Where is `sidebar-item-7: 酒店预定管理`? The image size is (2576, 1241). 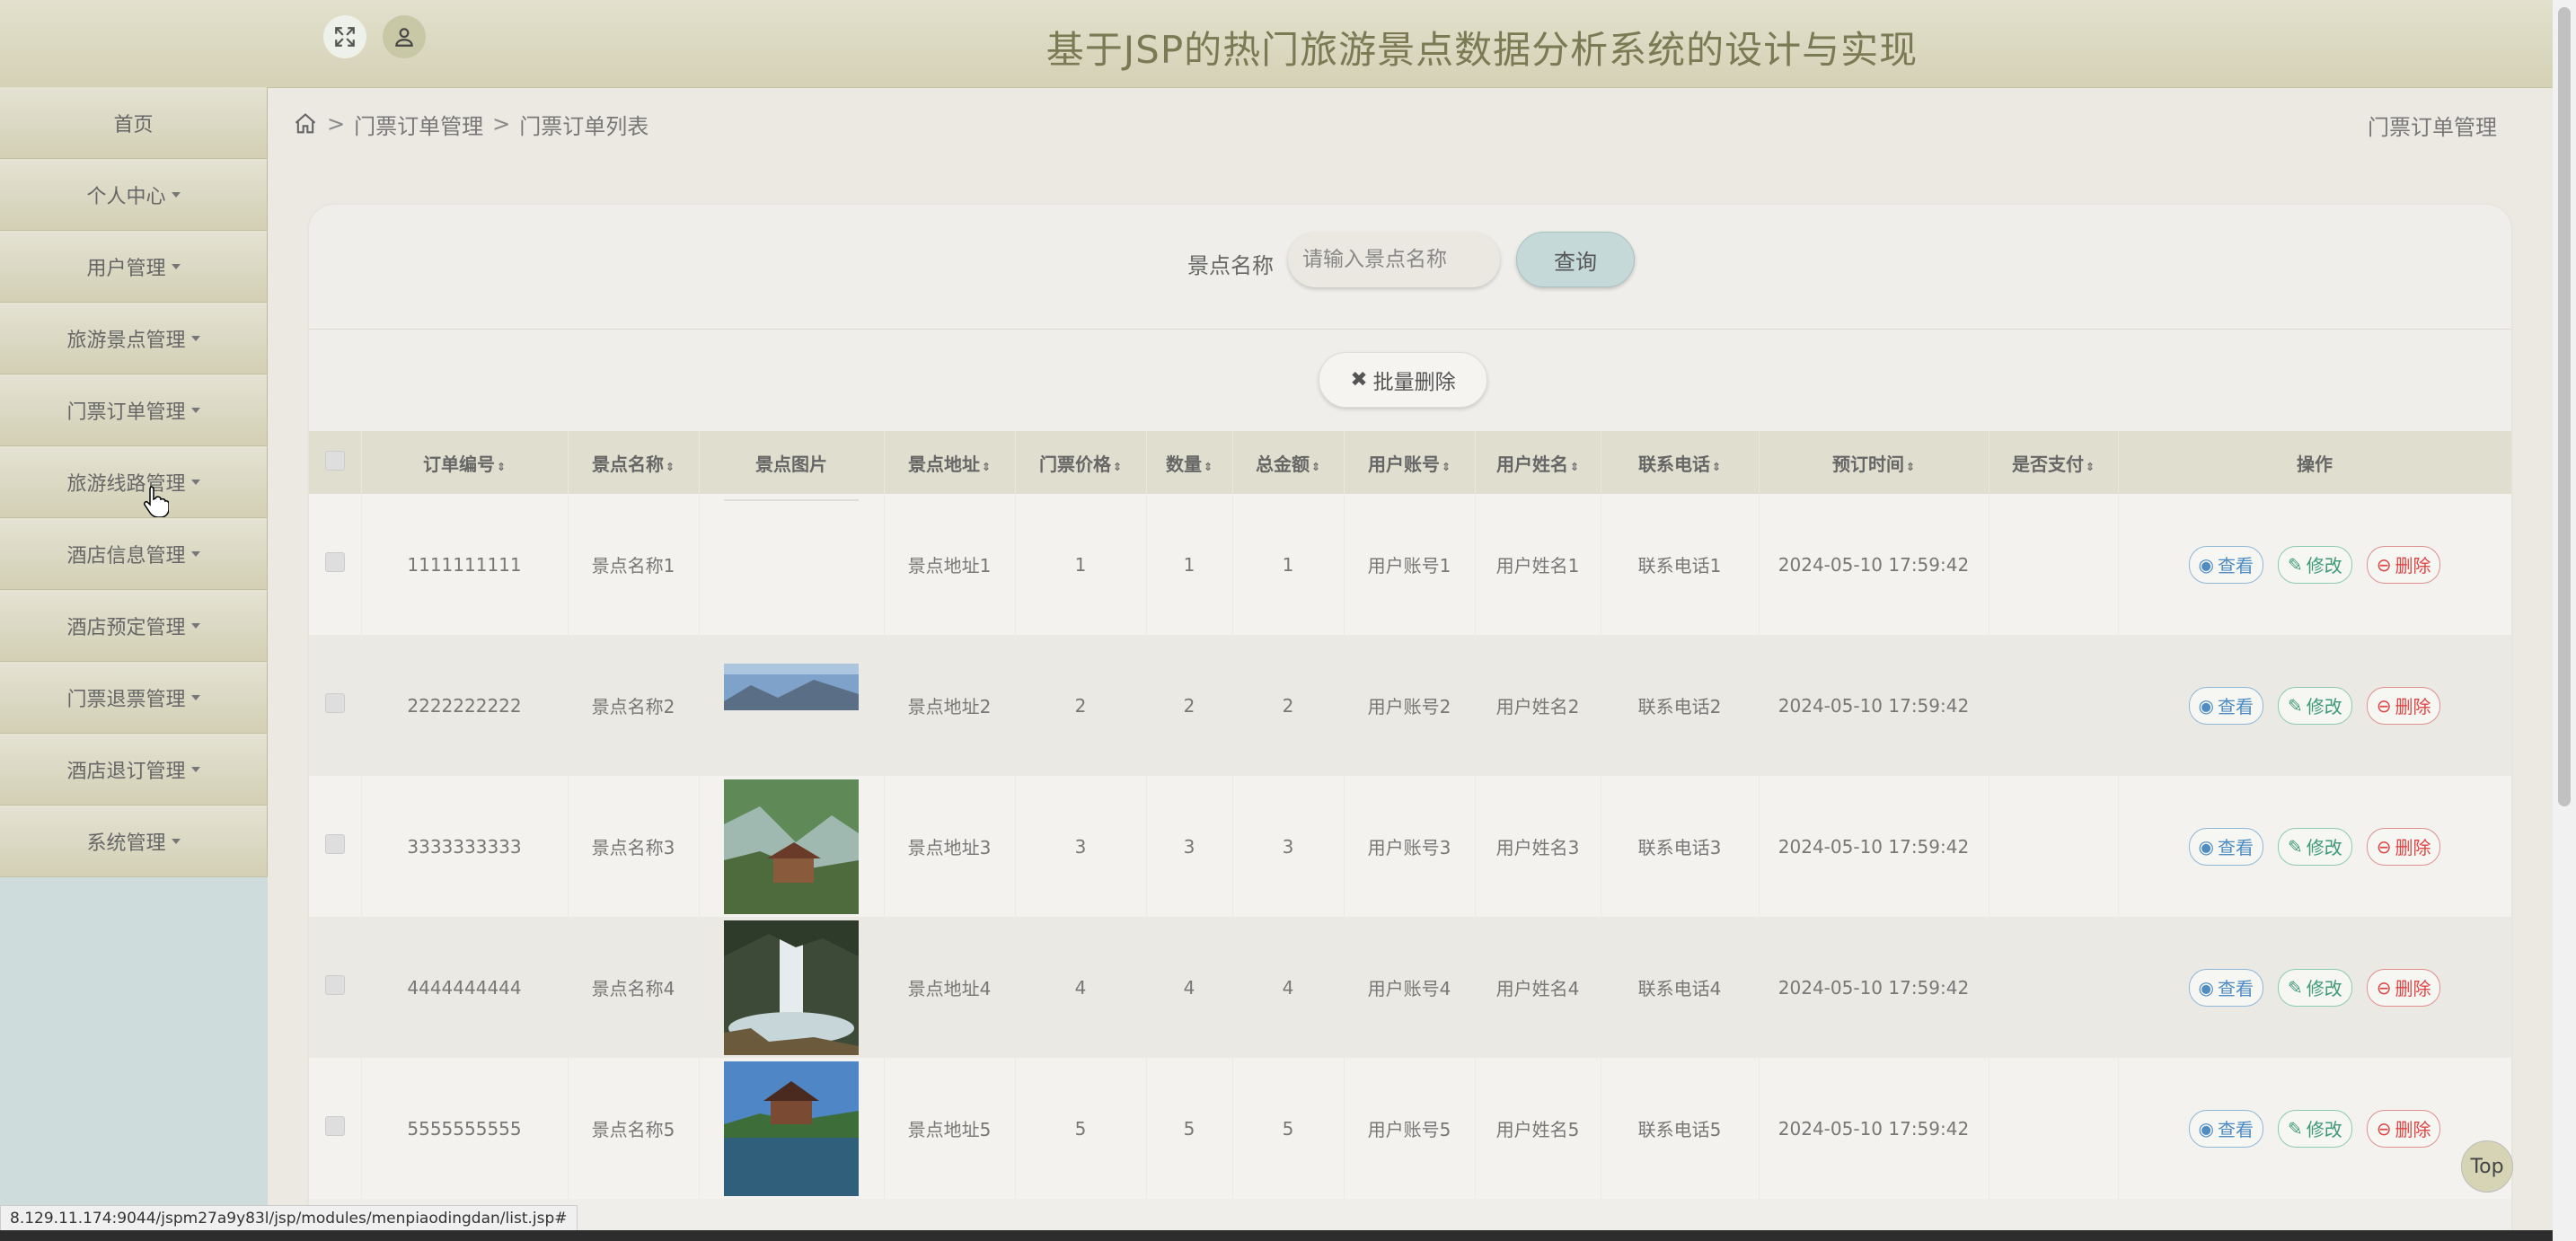
sidebar-item-7: 酒店预定管理 is located at coordinates (134, 626).